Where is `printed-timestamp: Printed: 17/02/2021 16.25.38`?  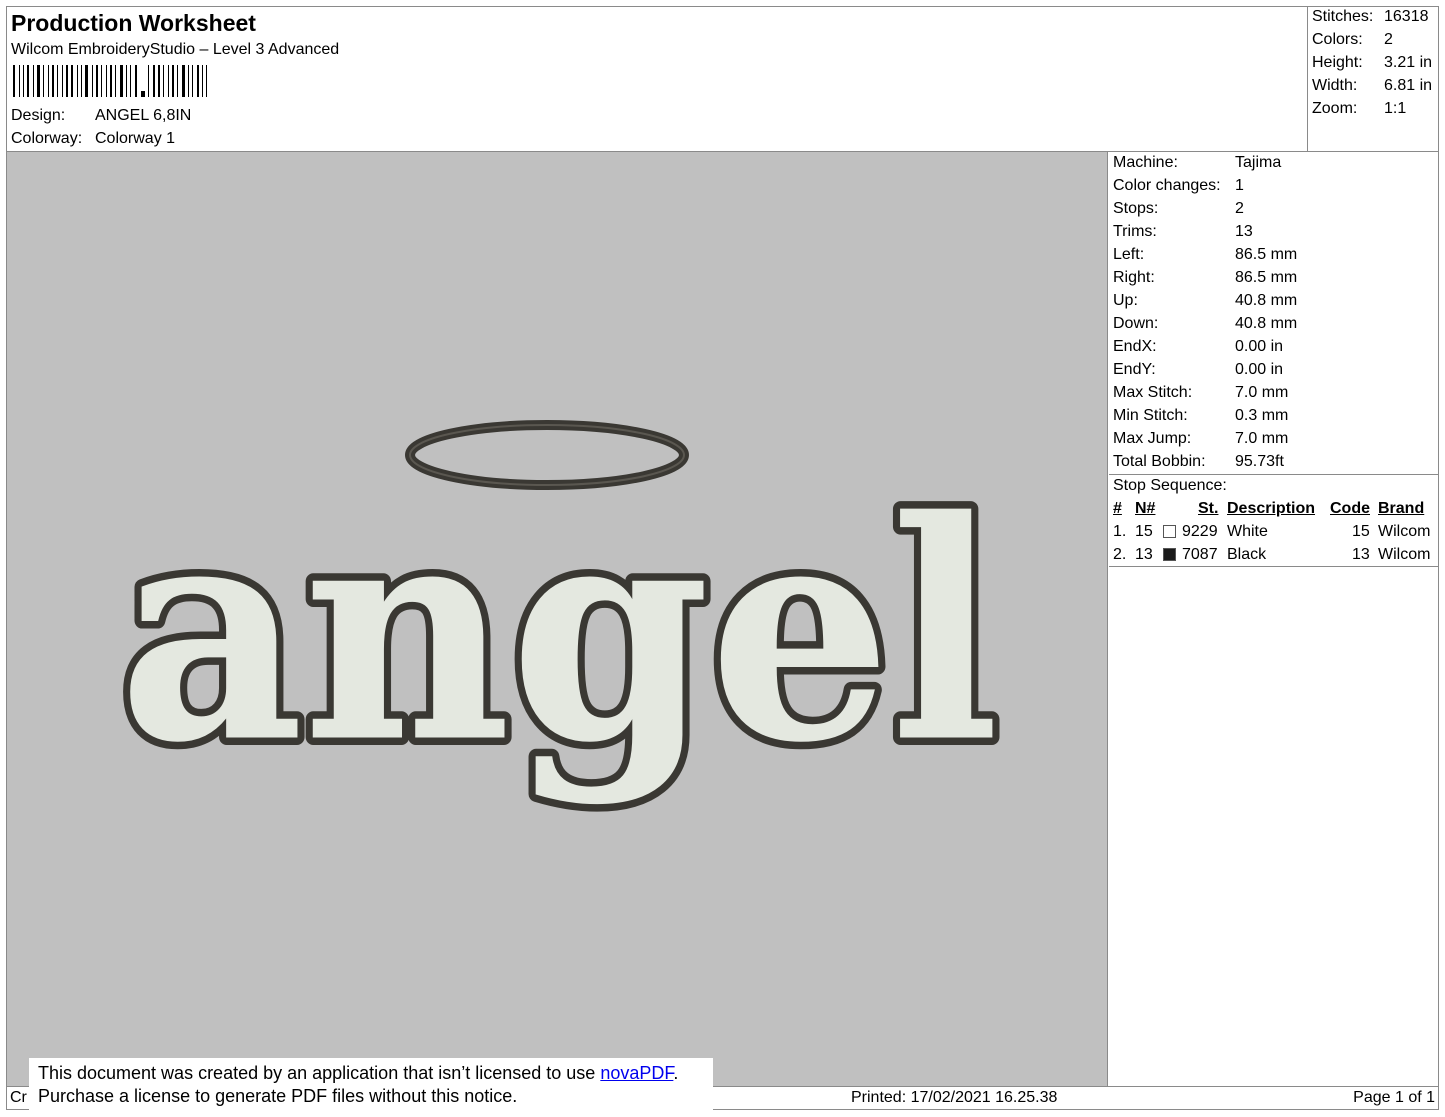 printed-timestamp: Printed: 17/02/2021 16.25.38 is located at coordinates (954, 1097).